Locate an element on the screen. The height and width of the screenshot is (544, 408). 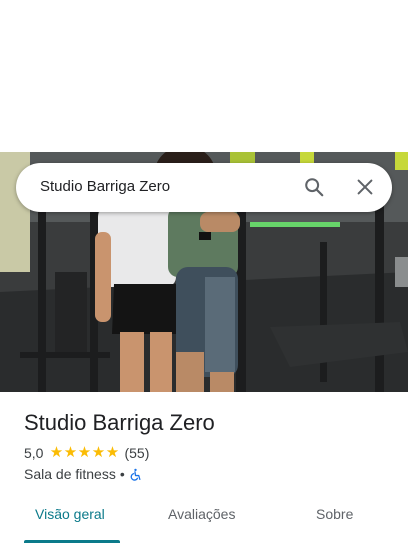
rating-value: 5,0 is located at coordinates (34, 453).